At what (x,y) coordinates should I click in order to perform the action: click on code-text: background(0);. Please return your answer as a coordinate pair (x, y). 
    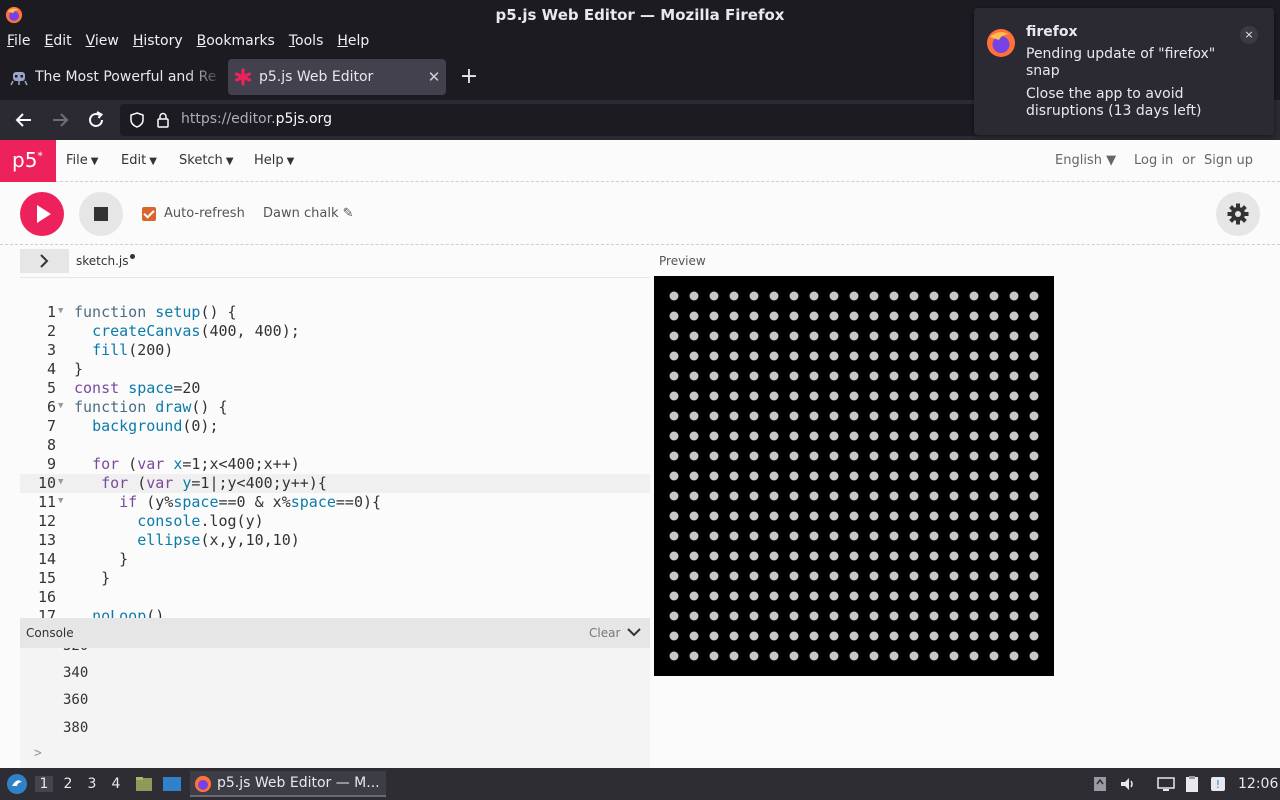
    Looking at the image, I should click on (146, 426).